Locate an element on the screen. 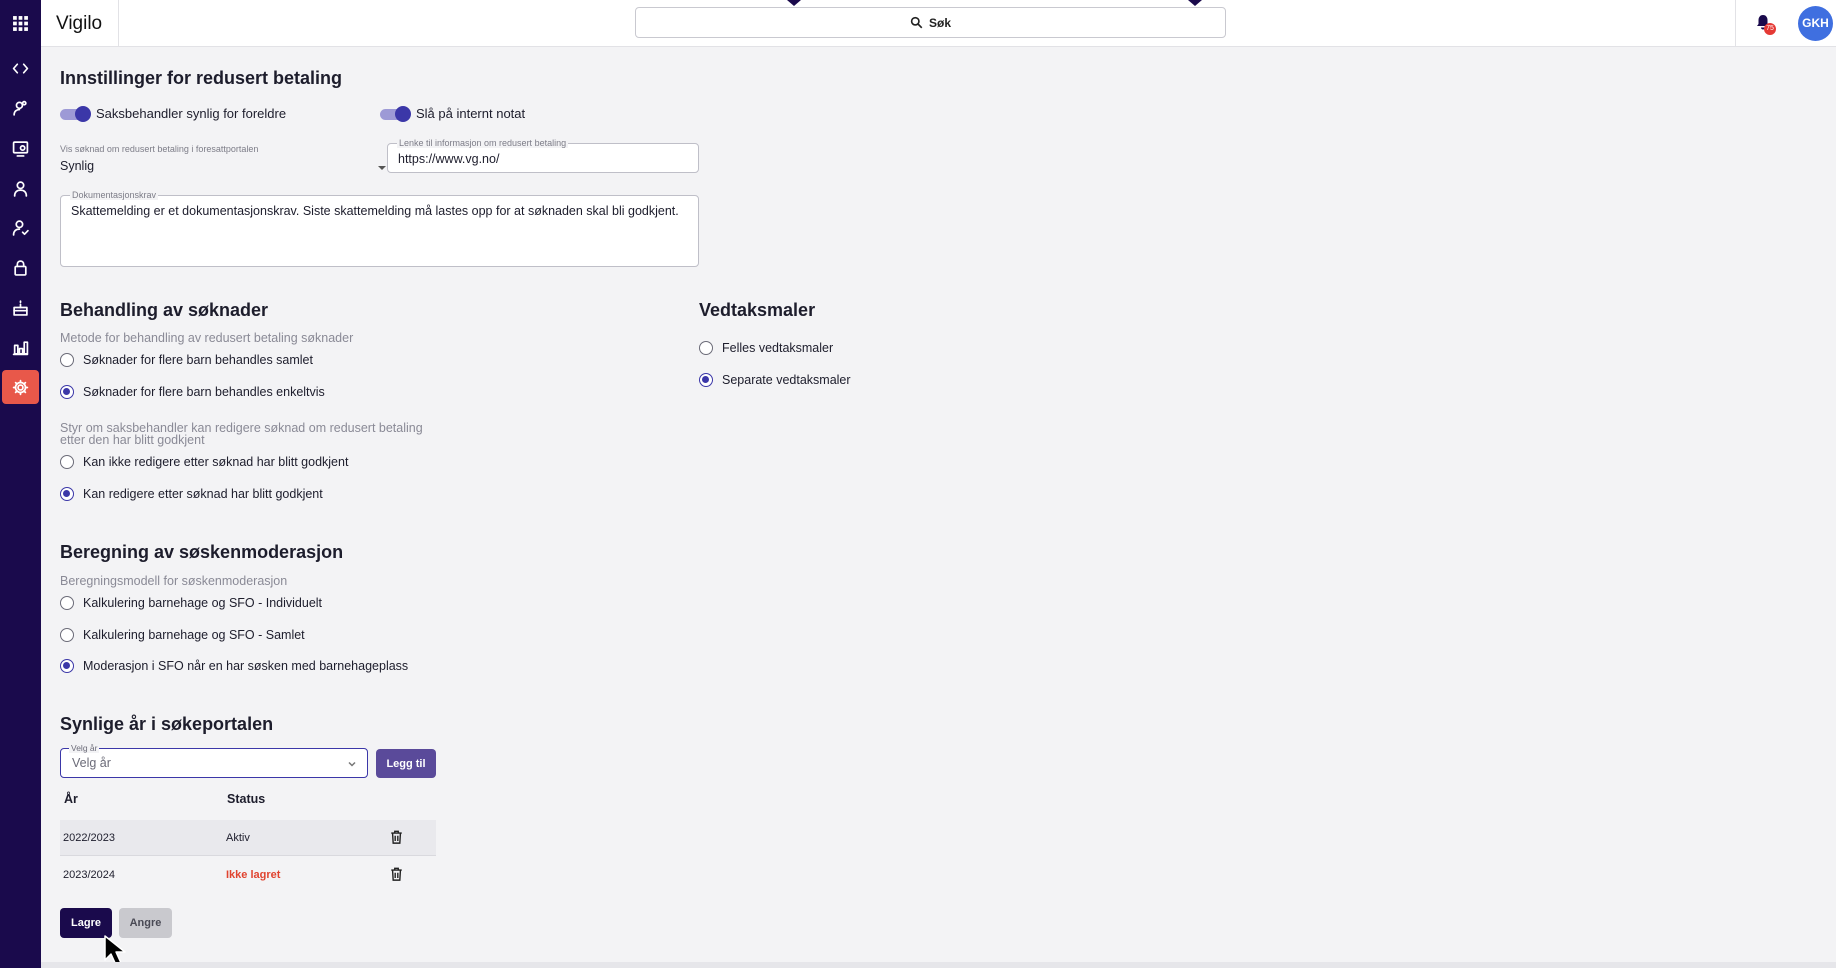 This screenshot has width=1836, height=968. year-cell: 2022/2023 is located at coordinates (89, 838).